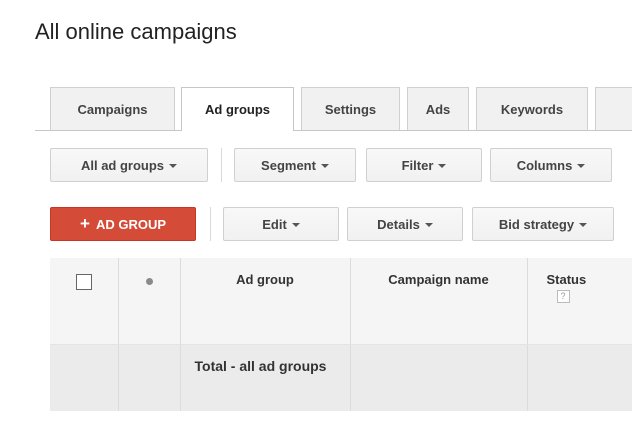  I want to click on tab-ads: Ads, so click(438, 108).